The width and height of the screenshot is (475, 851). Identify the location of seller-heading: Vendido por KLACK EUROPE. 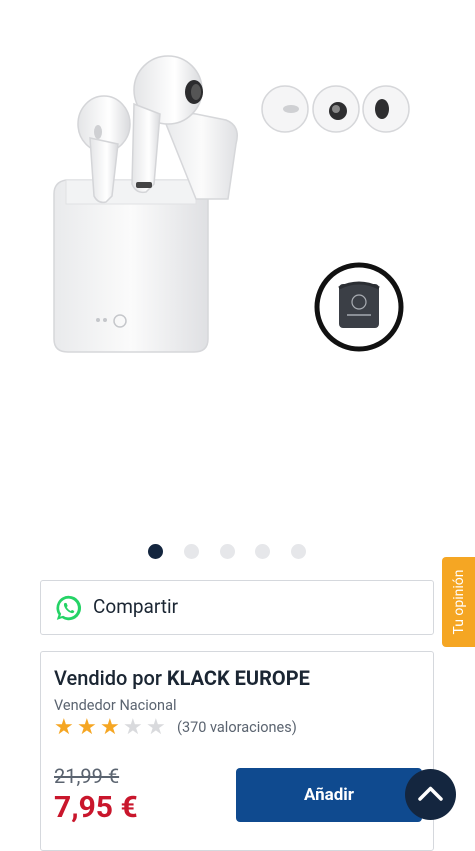
(182, 678).